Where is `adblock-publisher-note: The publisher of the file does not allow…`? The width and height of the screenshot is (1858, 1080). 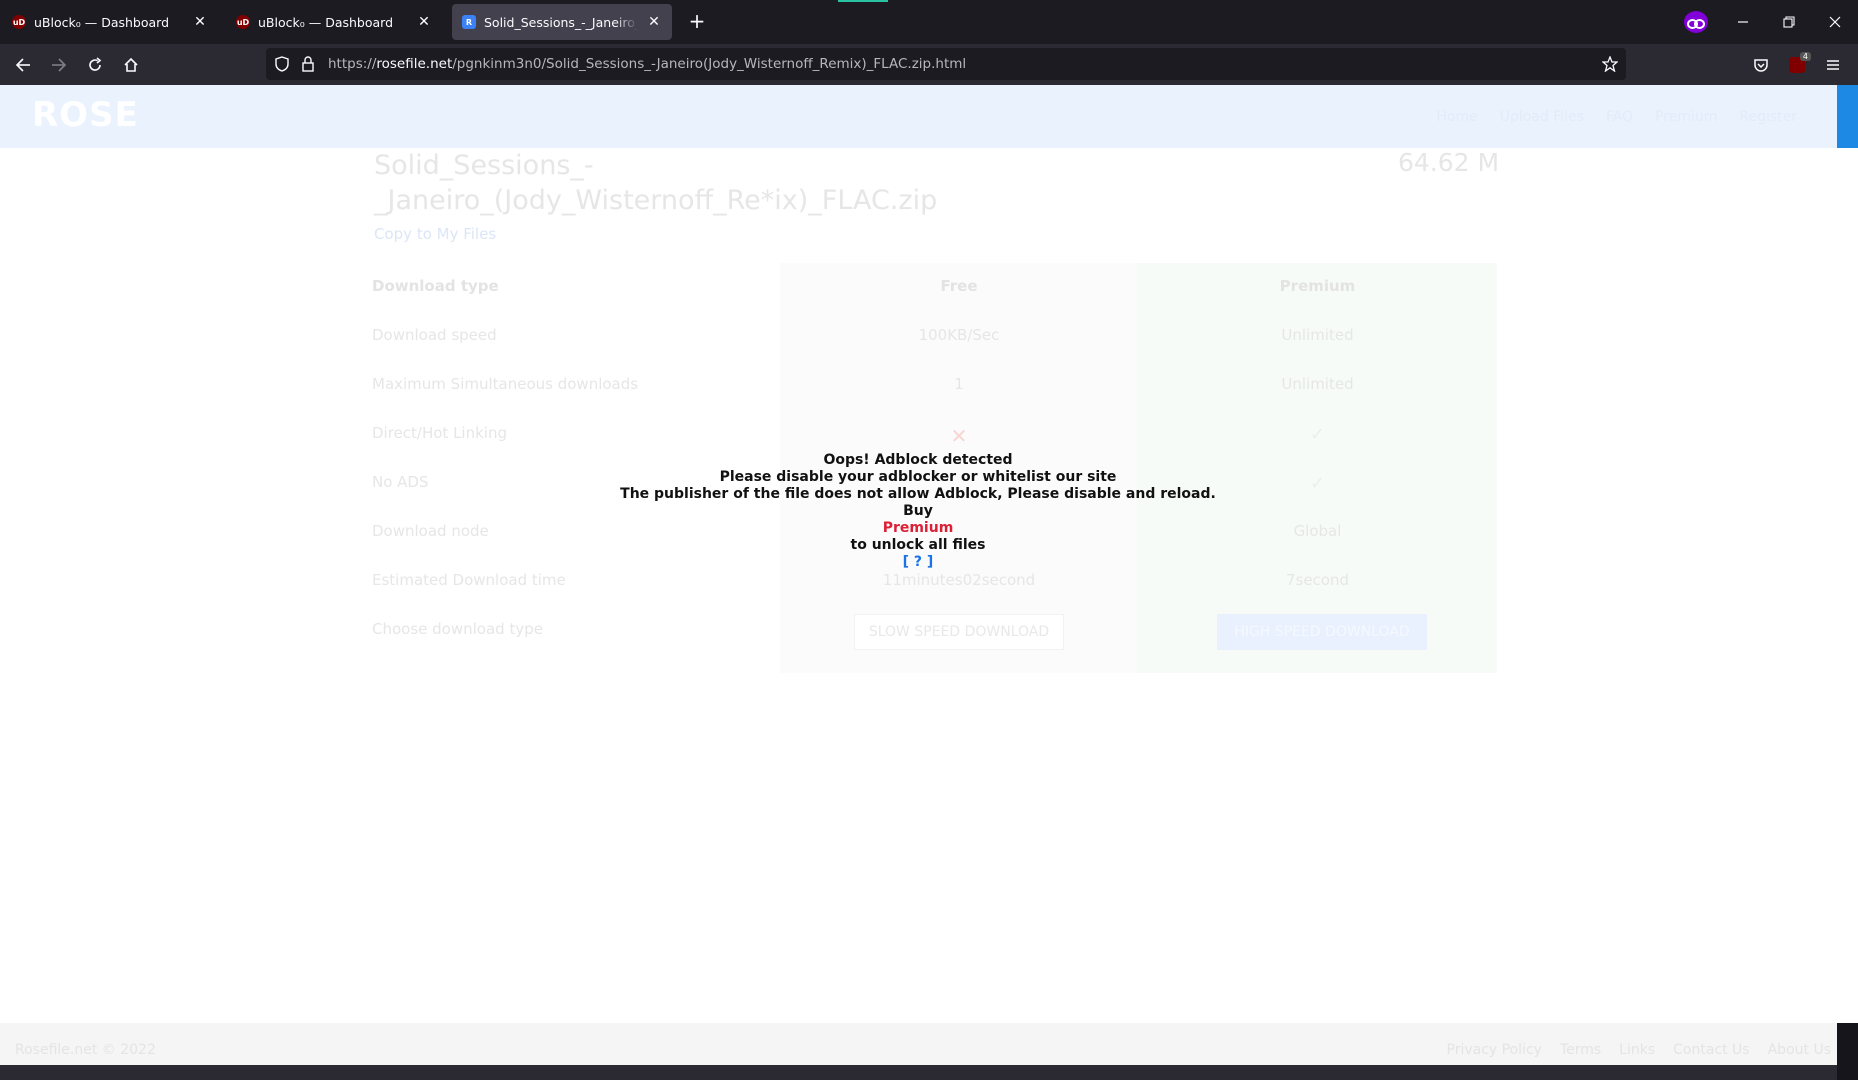
adblock-publisher-note: The publisher of the file does not allow… is located at coordinates (918, 494).